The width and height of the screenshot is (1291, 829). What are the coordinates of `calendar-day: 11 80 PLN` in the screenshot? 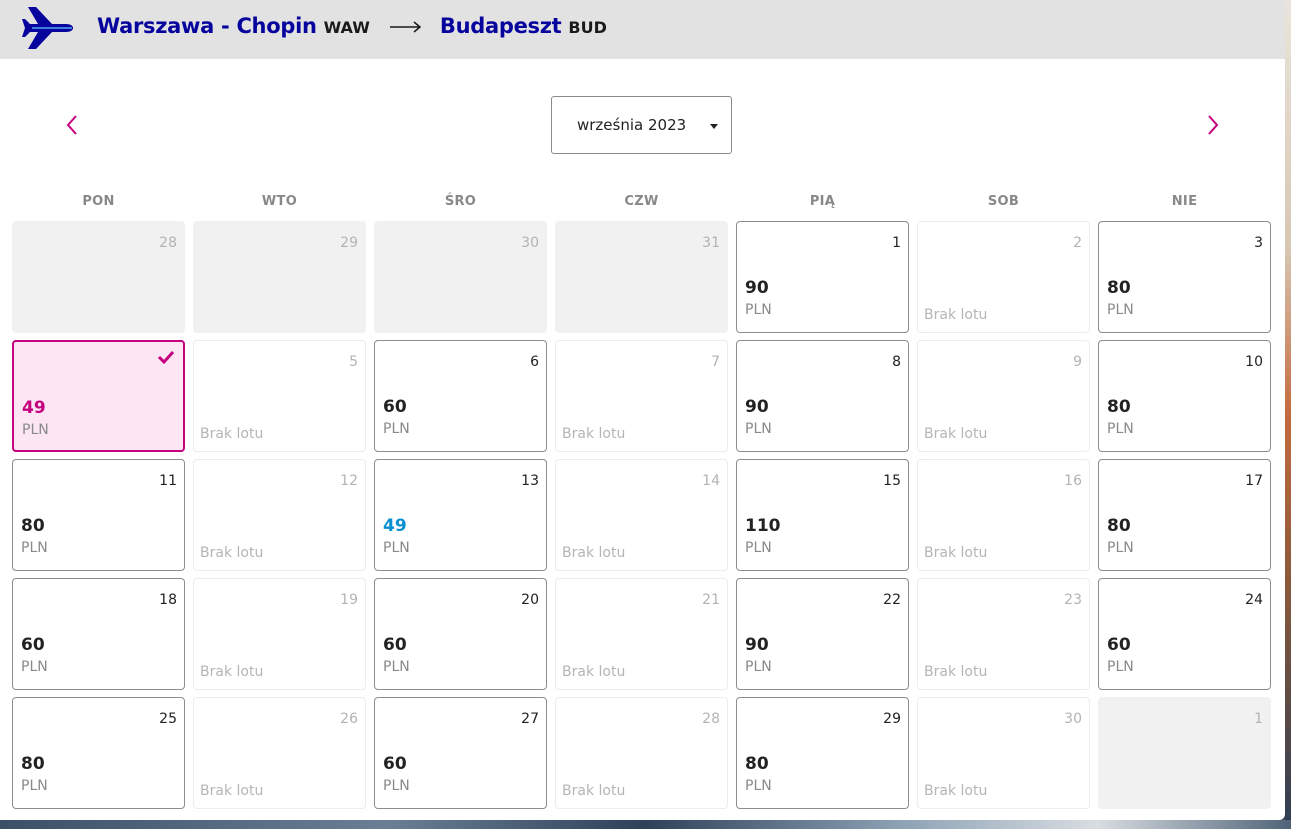 It's located at (98, 515).